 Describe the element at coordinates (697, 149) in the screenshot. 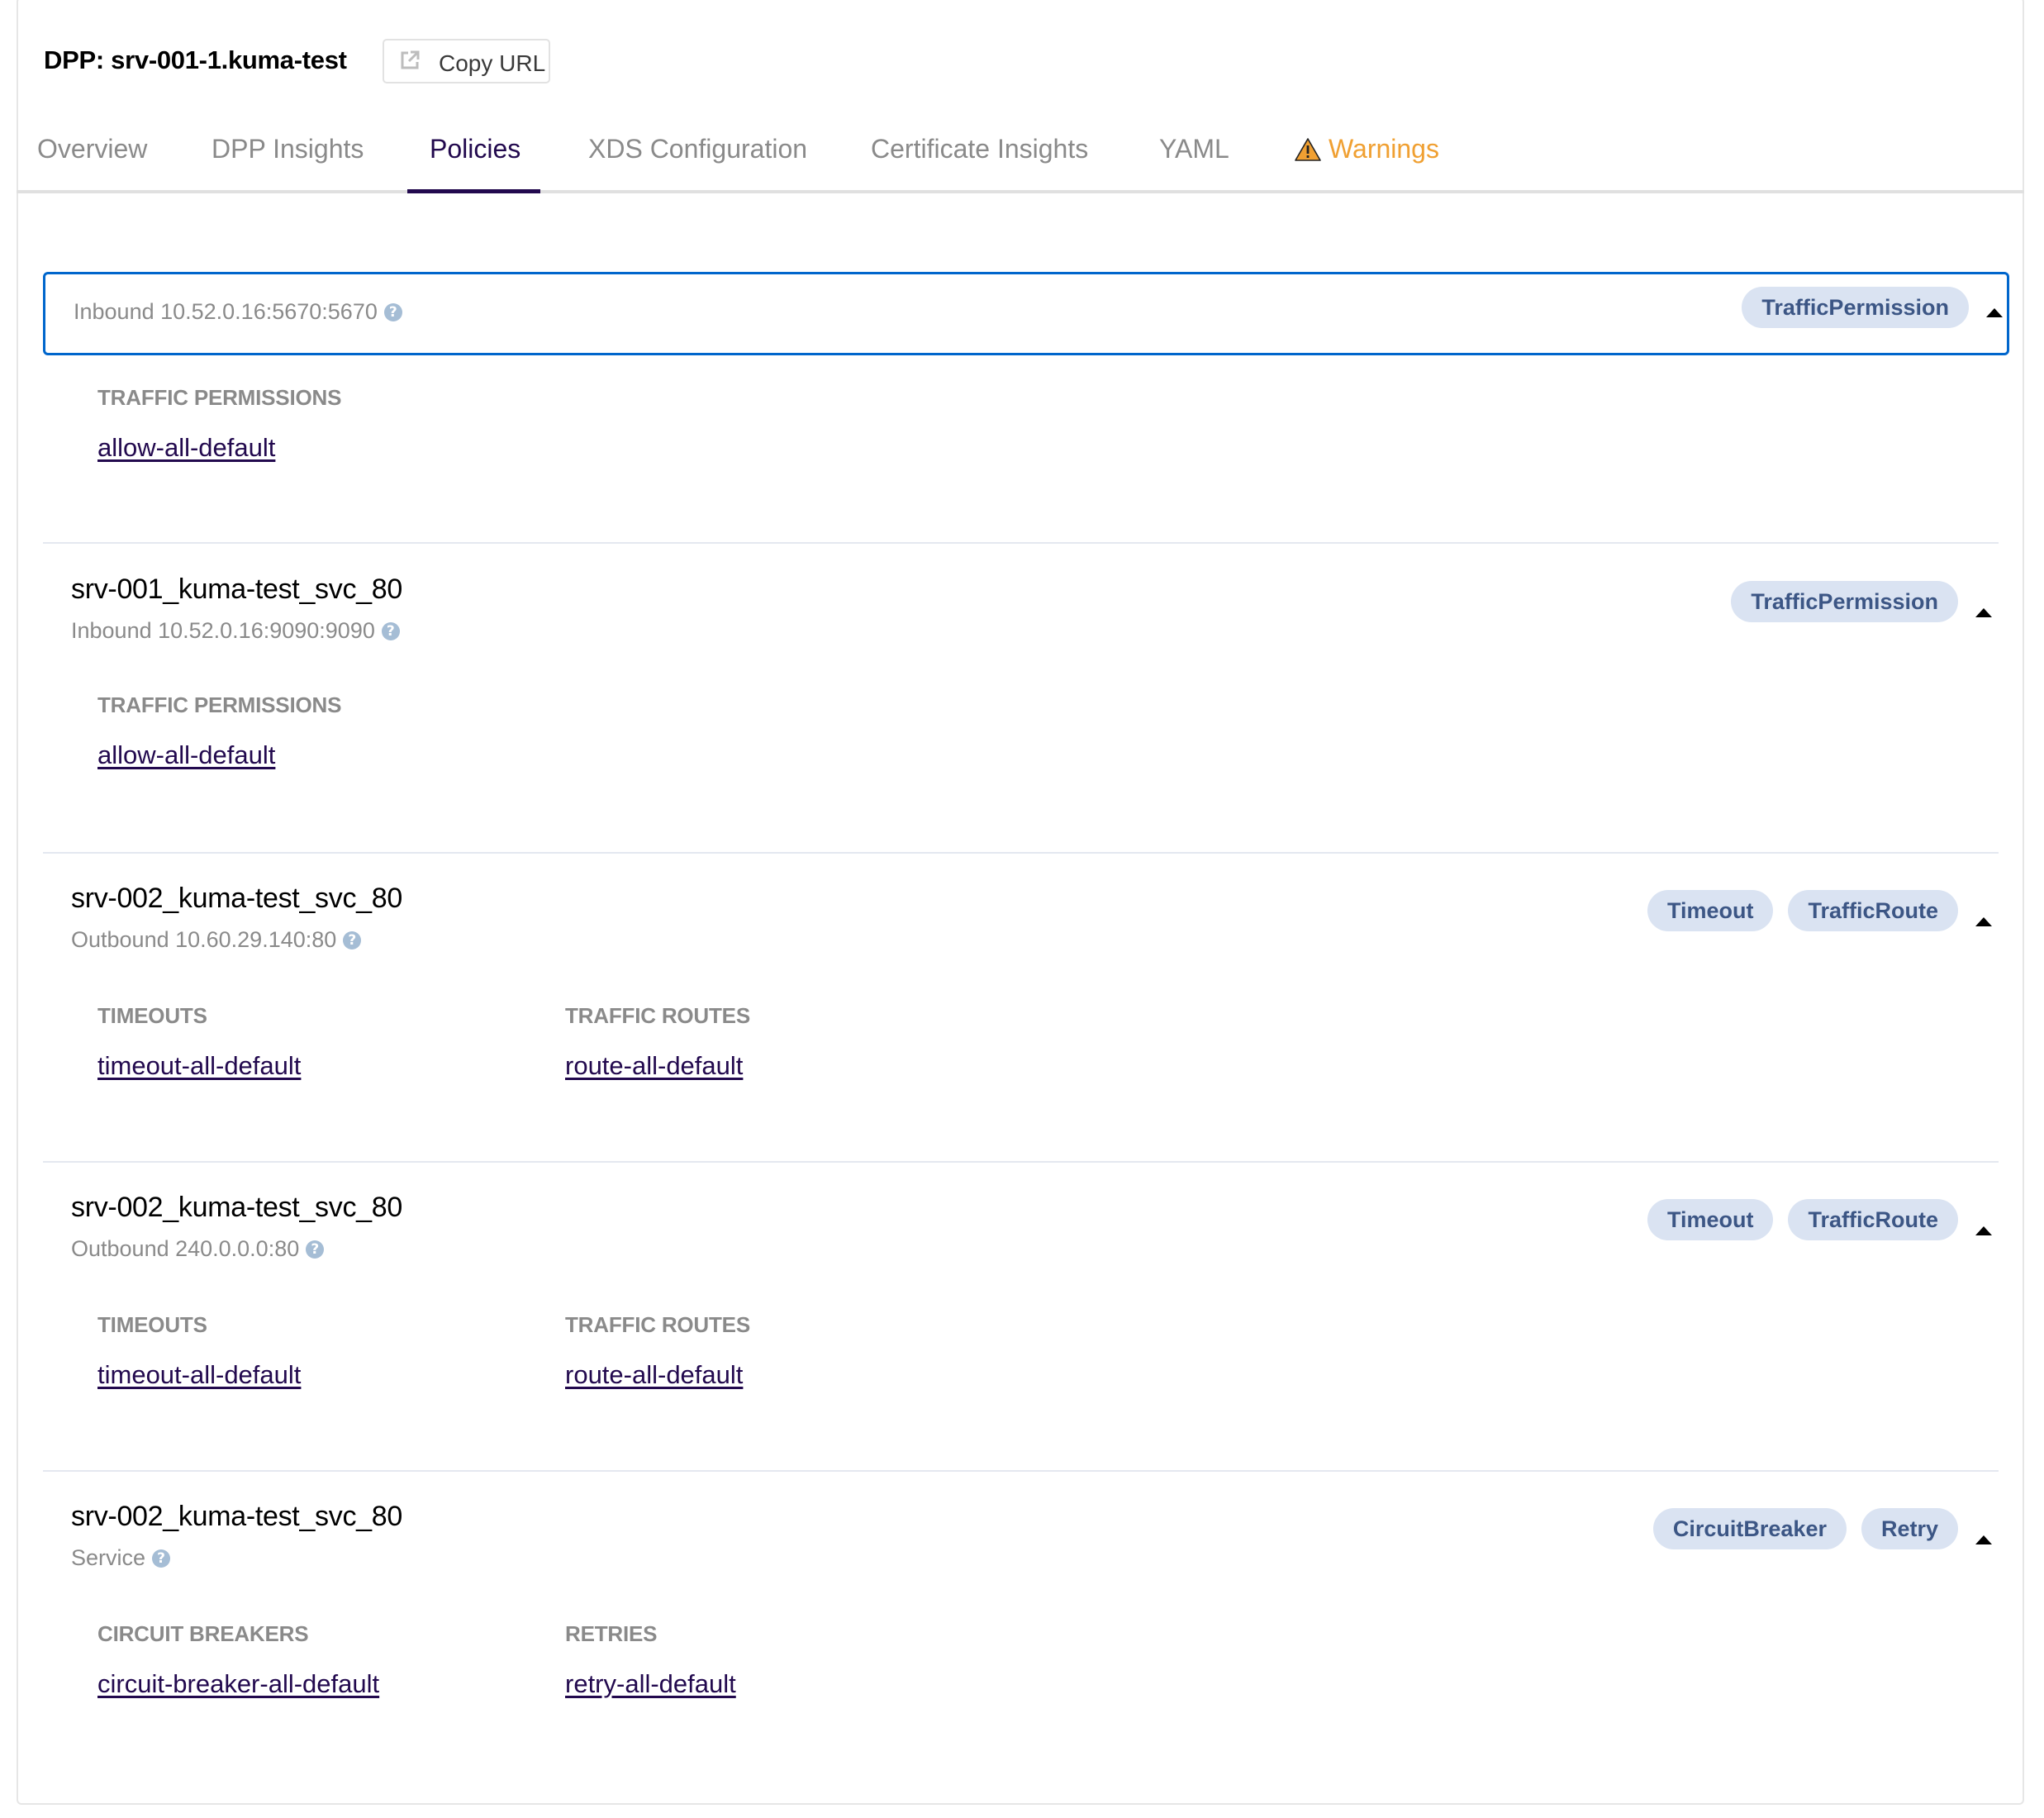

I see `tab-xds-configuration: XDS Configuration` at that location.